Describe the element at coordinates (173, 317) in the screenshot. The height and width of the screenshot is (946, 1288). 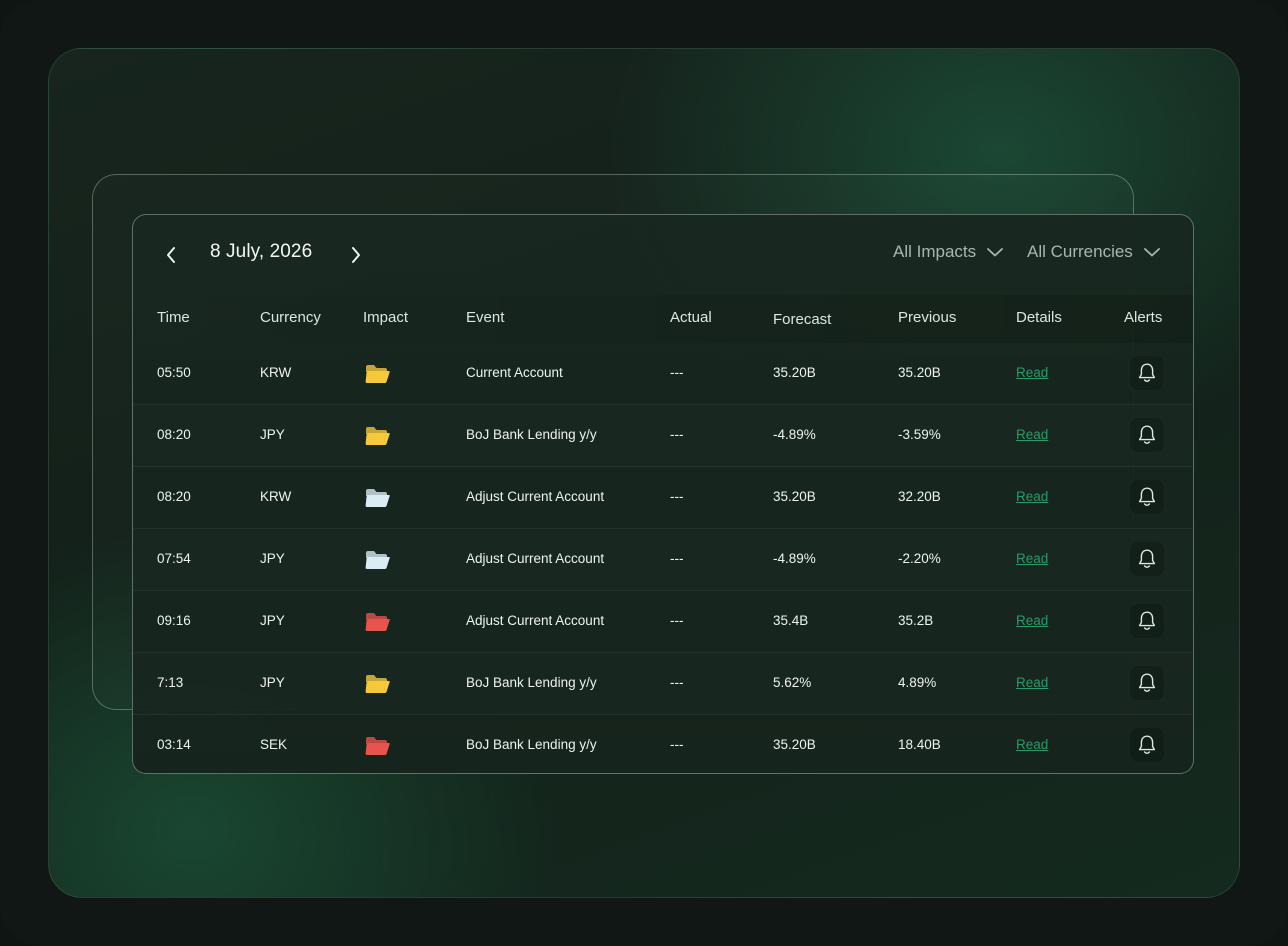
I see `column-header-time: Time` at that location.